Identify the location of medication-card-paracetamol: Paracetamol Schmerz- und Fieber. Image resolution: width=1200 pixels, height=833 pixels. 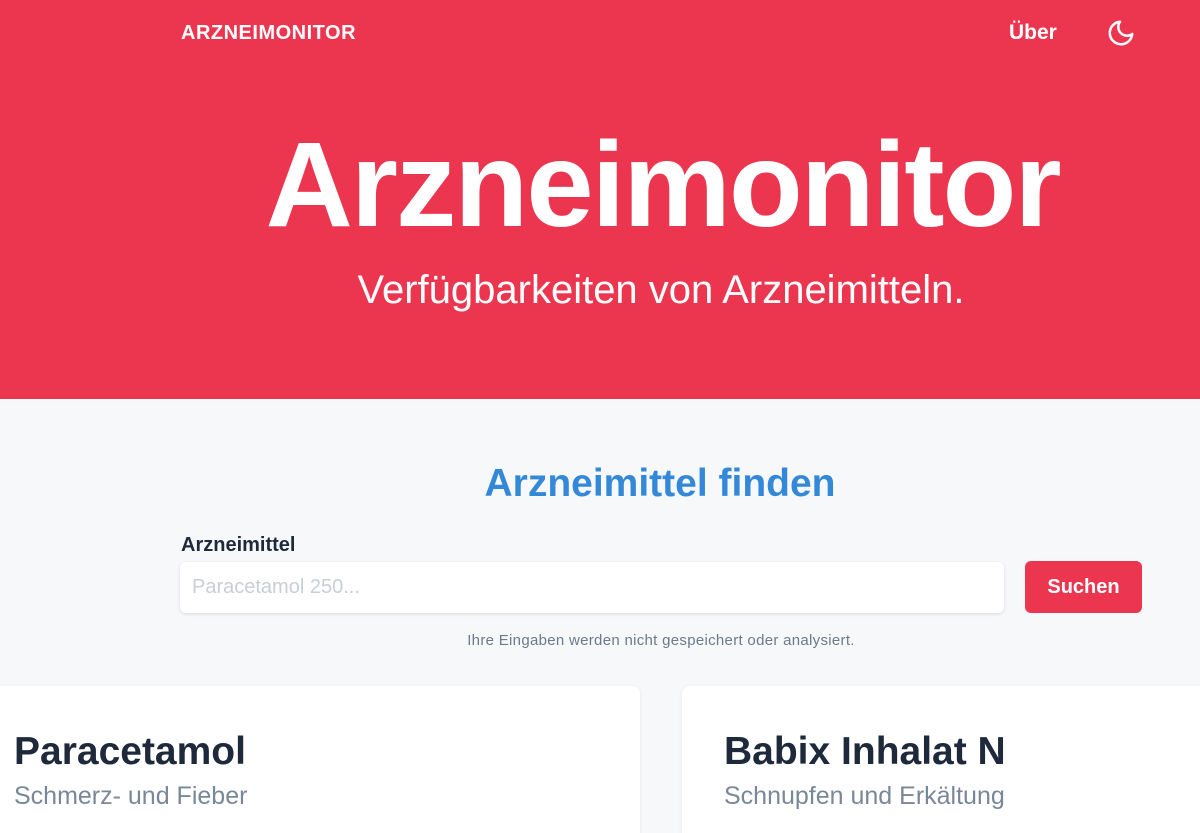
(320, 759).